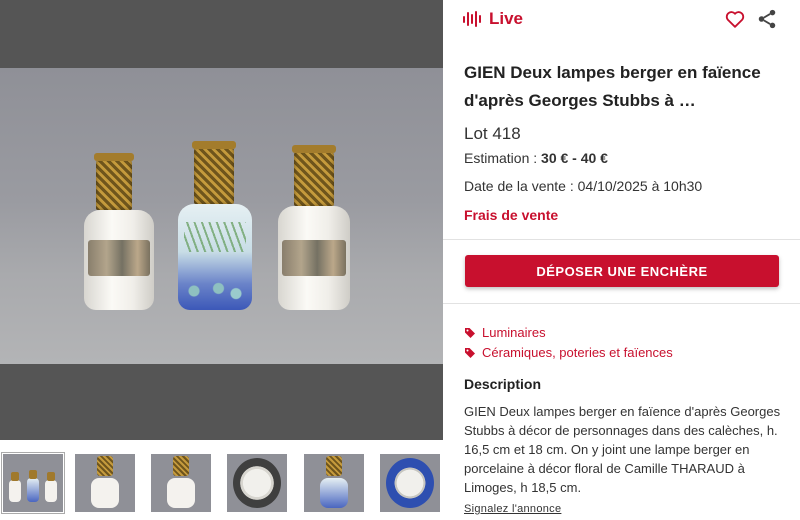  Describe the element at coordinates (503, 384) in the screenshot. I see `description-heading: Description` at that location.